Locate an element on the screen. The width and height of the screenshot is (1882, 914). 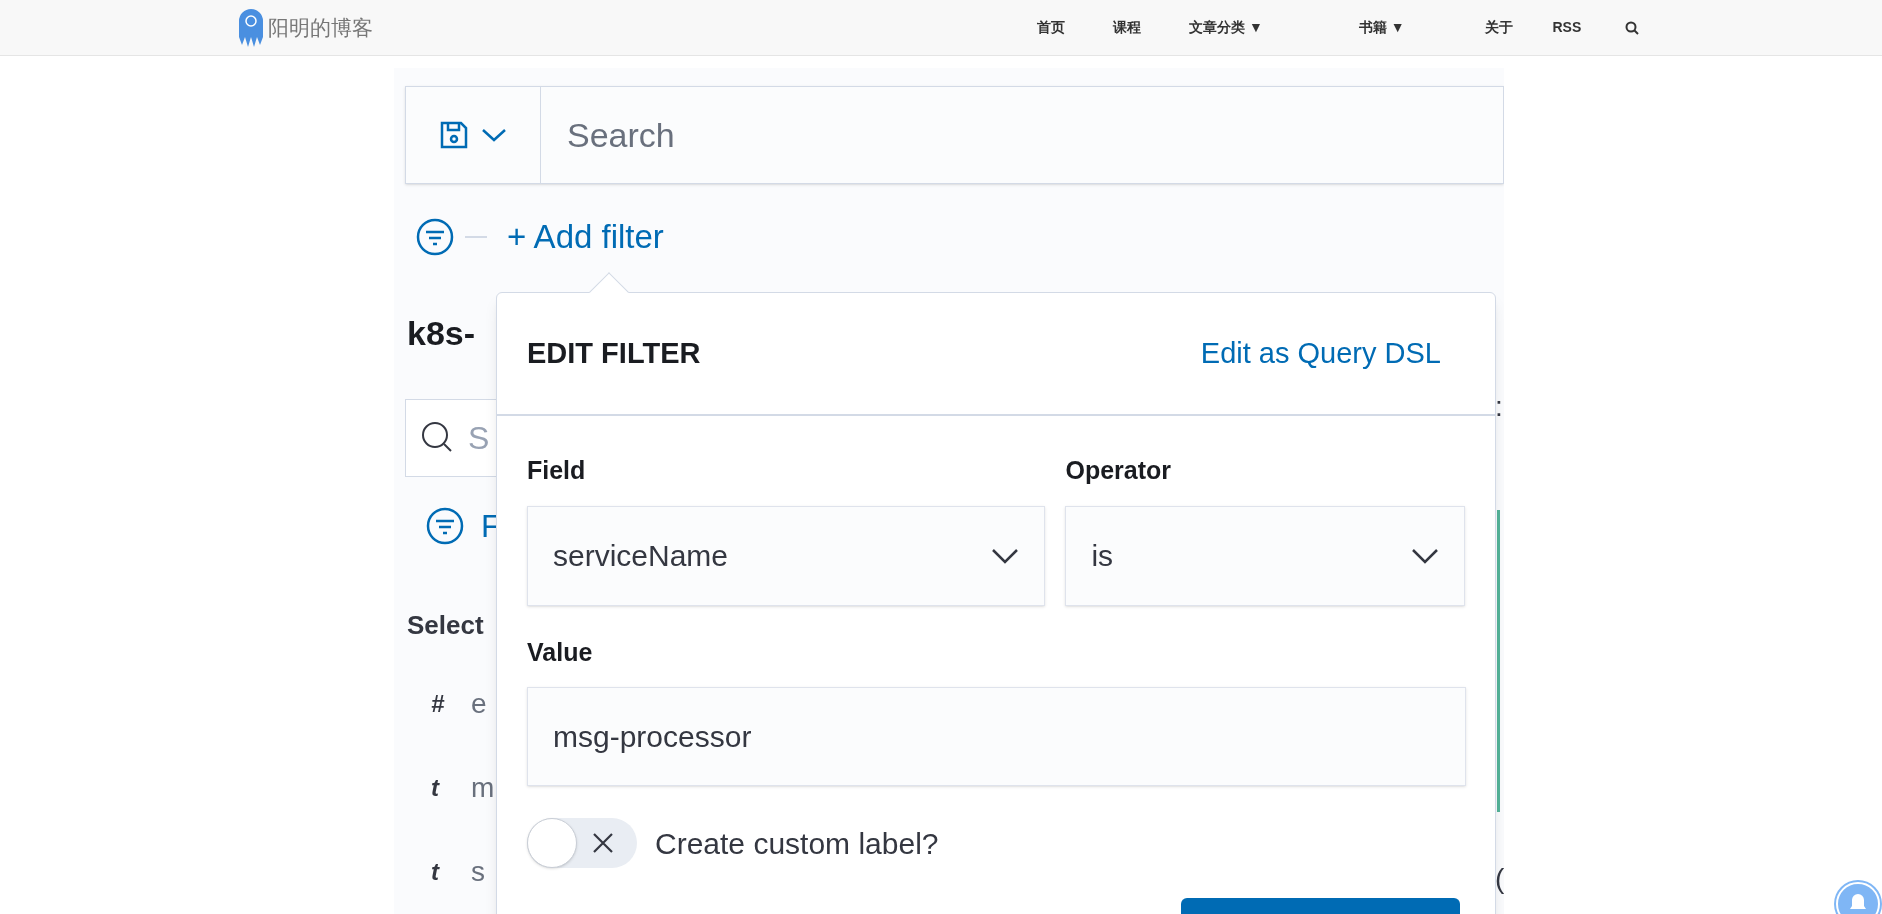
logo-icon is located at coordinates (251, 27).